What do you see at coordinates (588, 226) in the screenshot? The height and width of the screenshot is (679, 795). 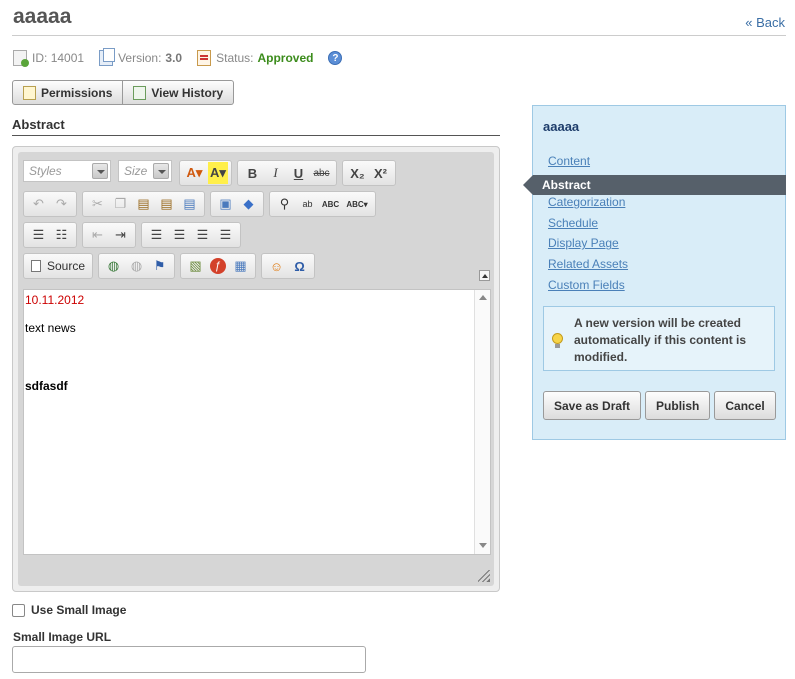 I see `sidebar-item-schedule: Schedule` at bounding box center [588, 226].